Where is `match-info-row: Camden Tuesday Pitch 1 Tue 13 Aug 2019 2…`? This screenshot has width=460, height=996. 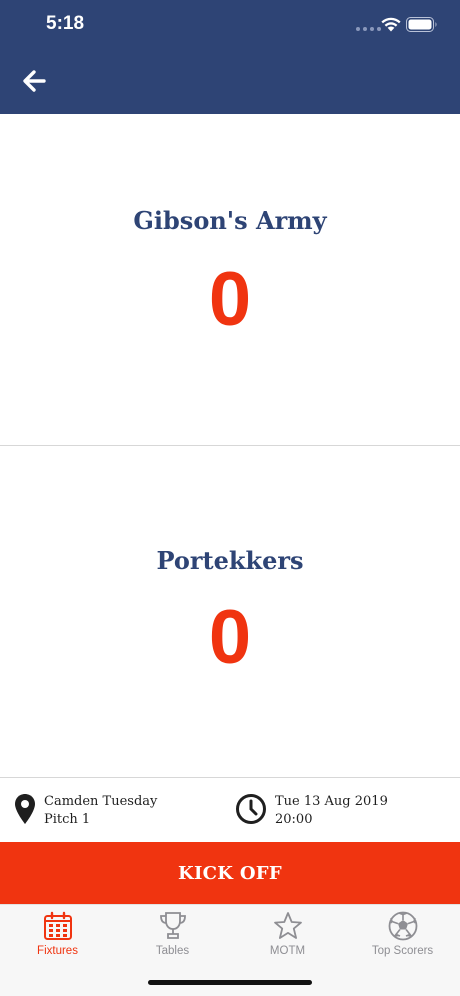
match-info-row: Camden Tuesday Pitch 1 Tue 13 Aug 2019 2… is located at coordinates (230, 810).